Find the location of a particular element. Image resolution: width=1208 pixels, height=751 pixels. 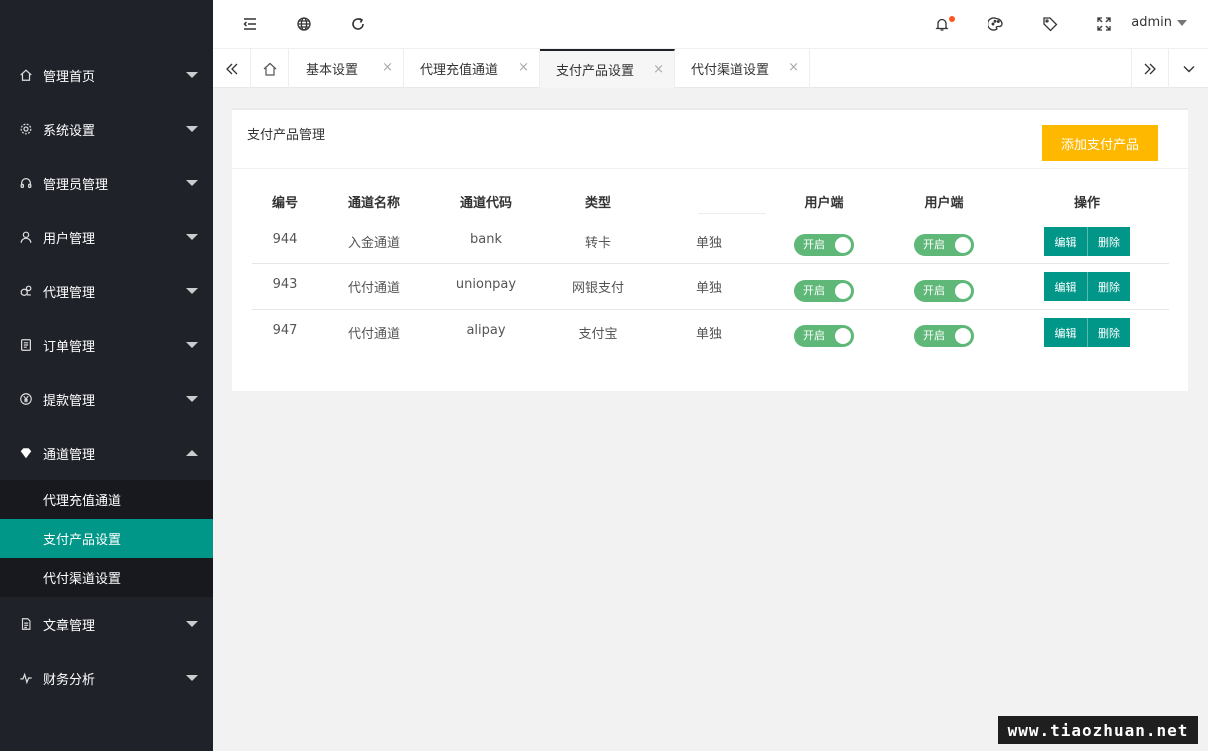

sidebar-item-label: 财务分析 is located at coordinates (69, 680).